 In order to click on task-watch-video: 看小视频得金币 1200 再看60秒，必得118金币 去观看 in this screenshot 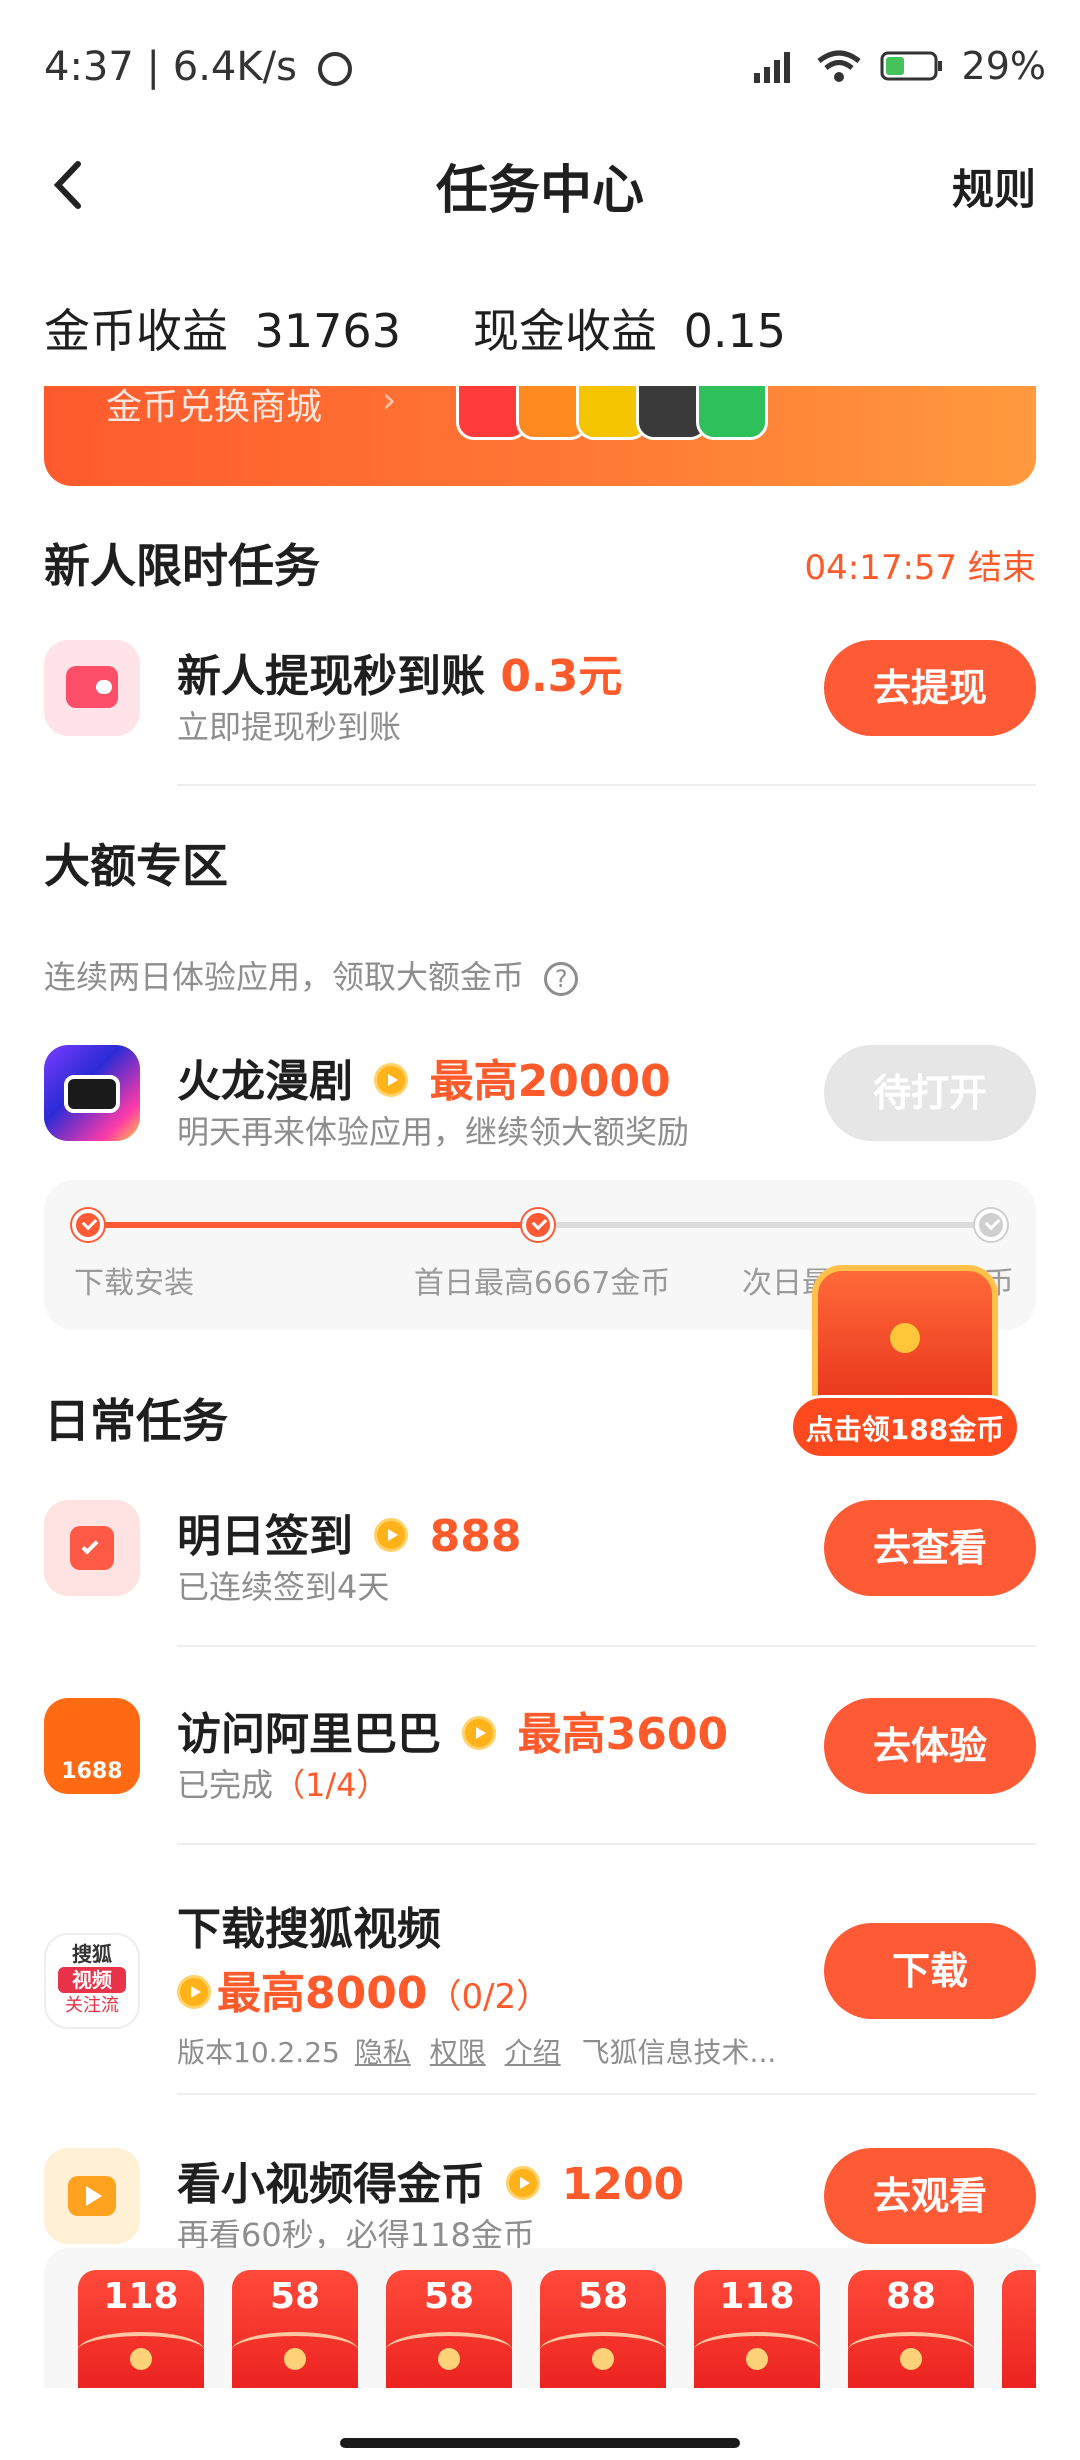, I will do `click(540, 2203)`.